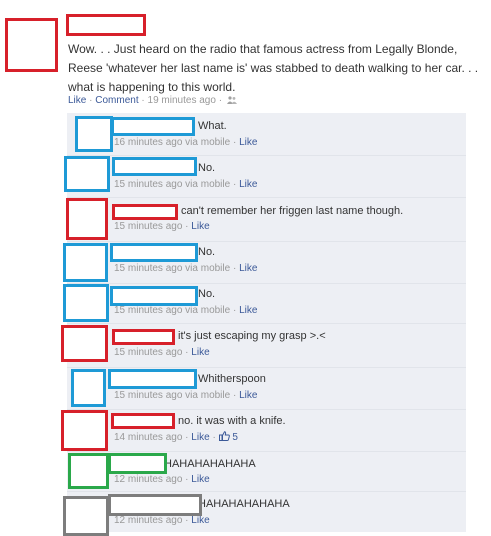 This screenshot has height=536, width=491. I want to click on thumbs-up-icon, so click(224, 436).